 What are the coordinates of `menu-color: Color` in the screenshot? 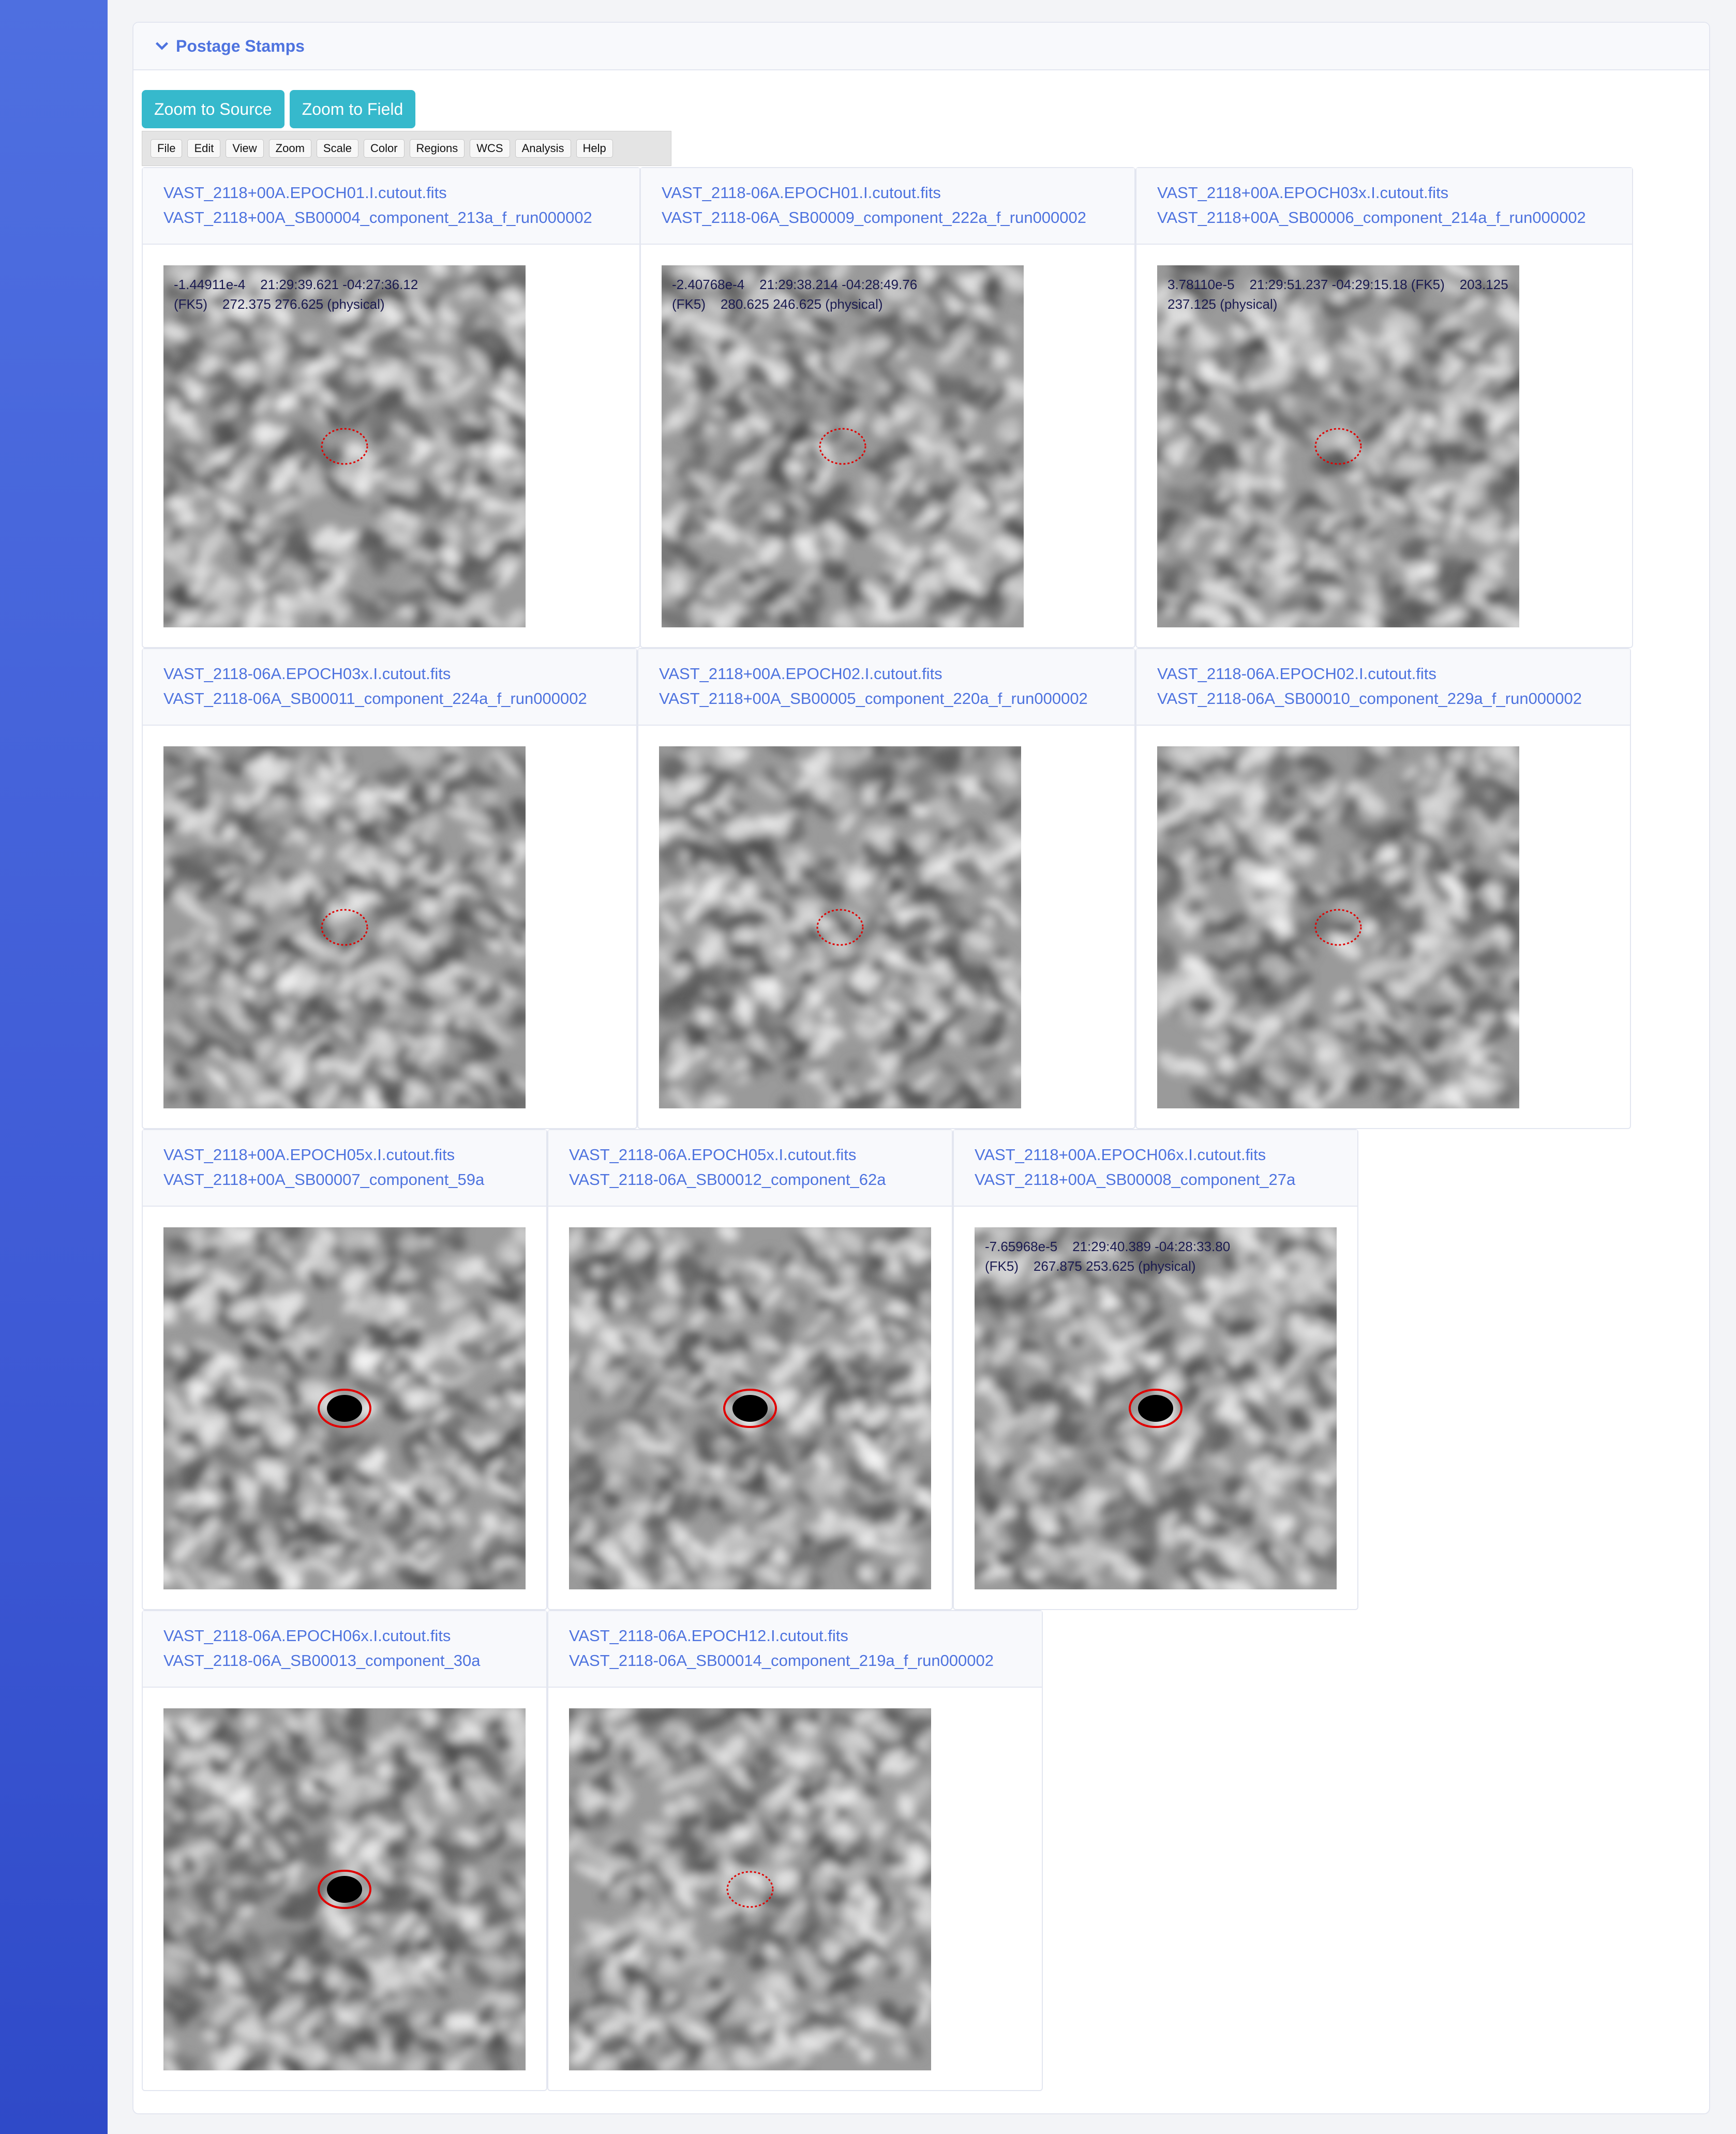 It's located at (384, 148).